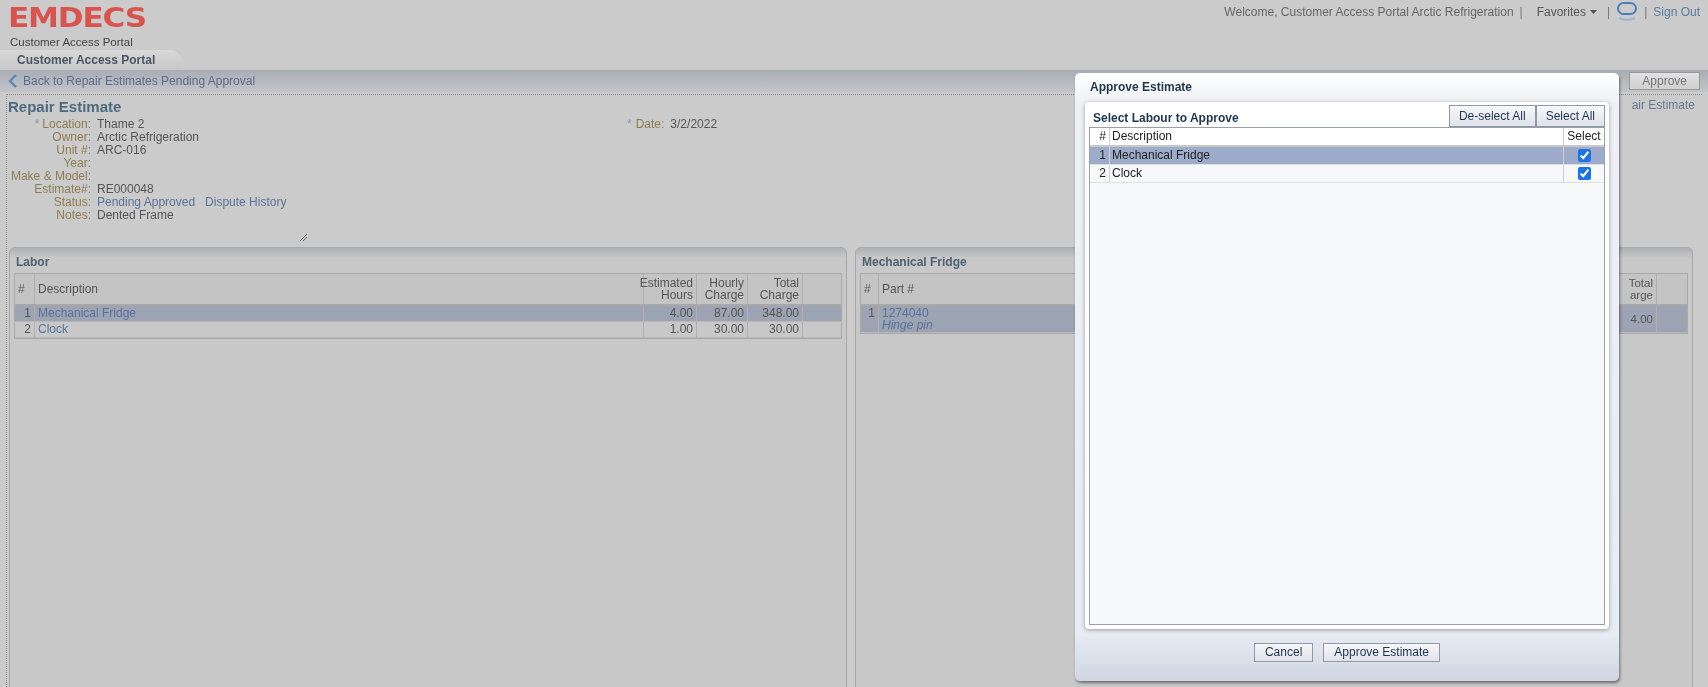  I want to click on estimate-link: air Estimate, so click(1666, 103).